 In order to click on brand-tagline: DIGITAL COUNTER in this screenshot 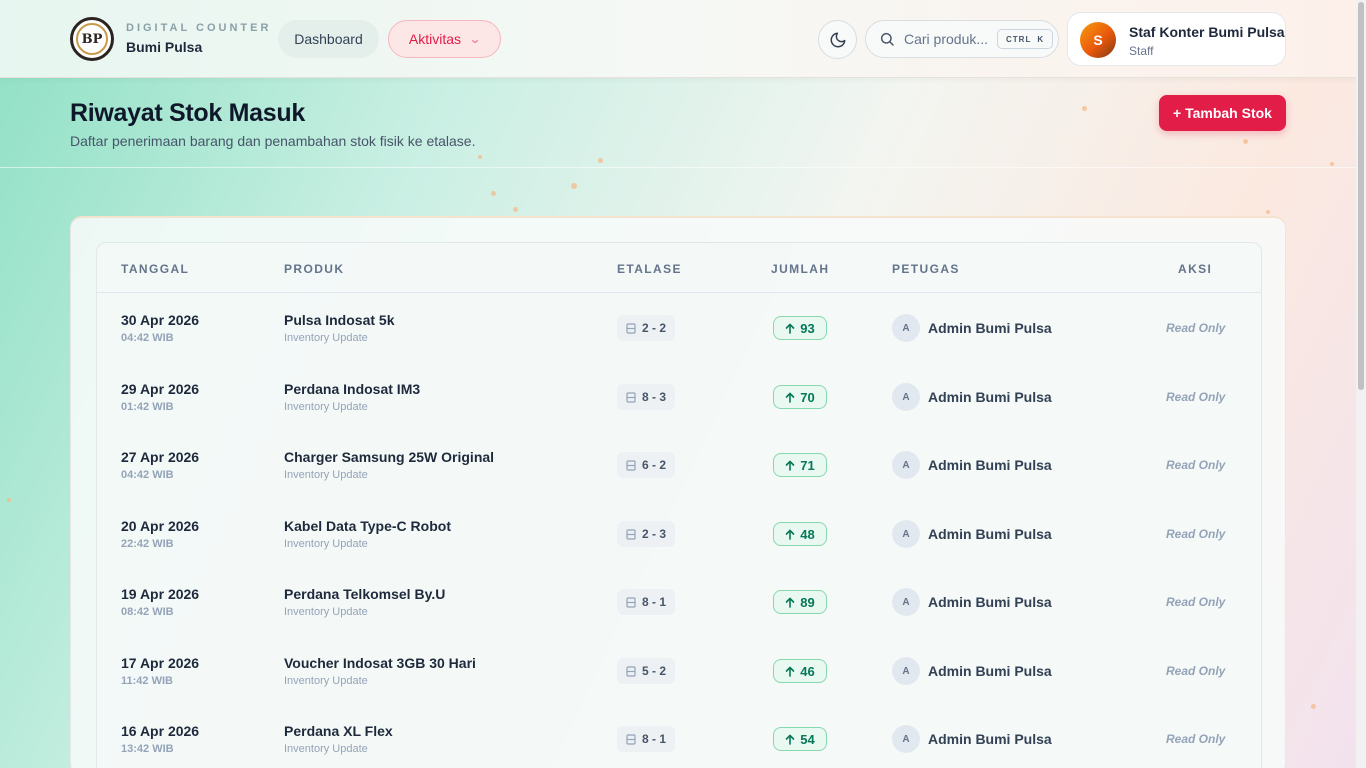, I will do `click(199, 28)`.